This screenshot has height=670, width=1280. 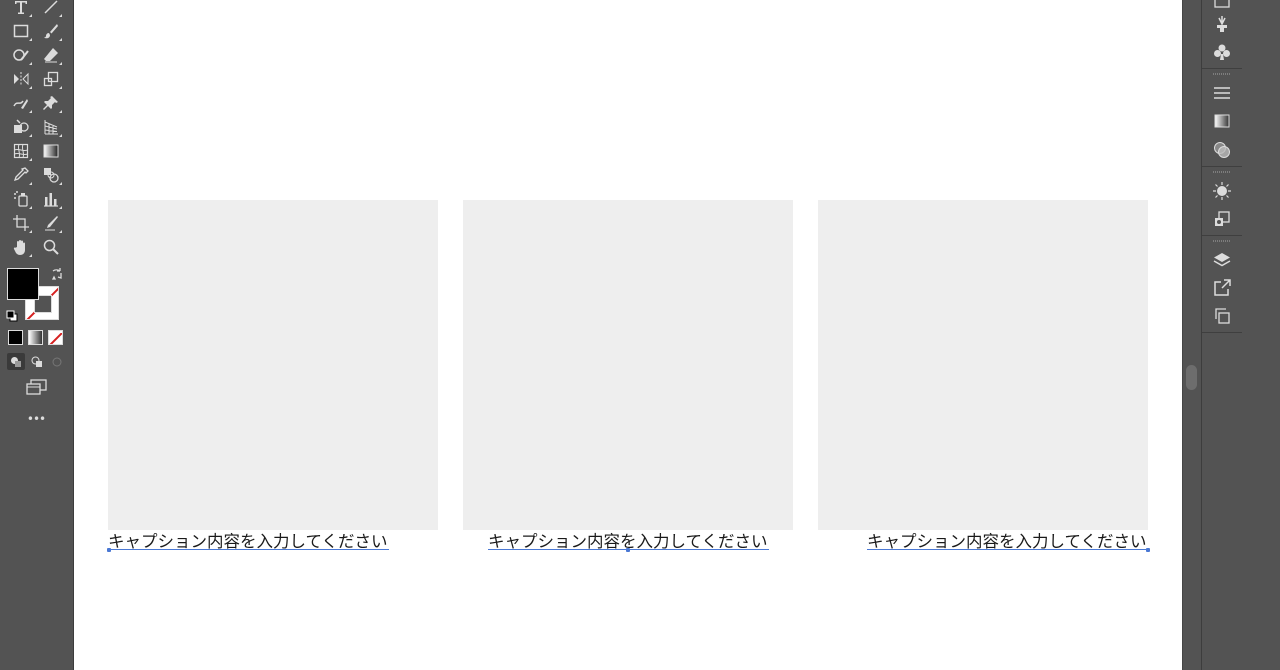 I want to click on rectangle-tool-icon, so click(x=21, y=31).